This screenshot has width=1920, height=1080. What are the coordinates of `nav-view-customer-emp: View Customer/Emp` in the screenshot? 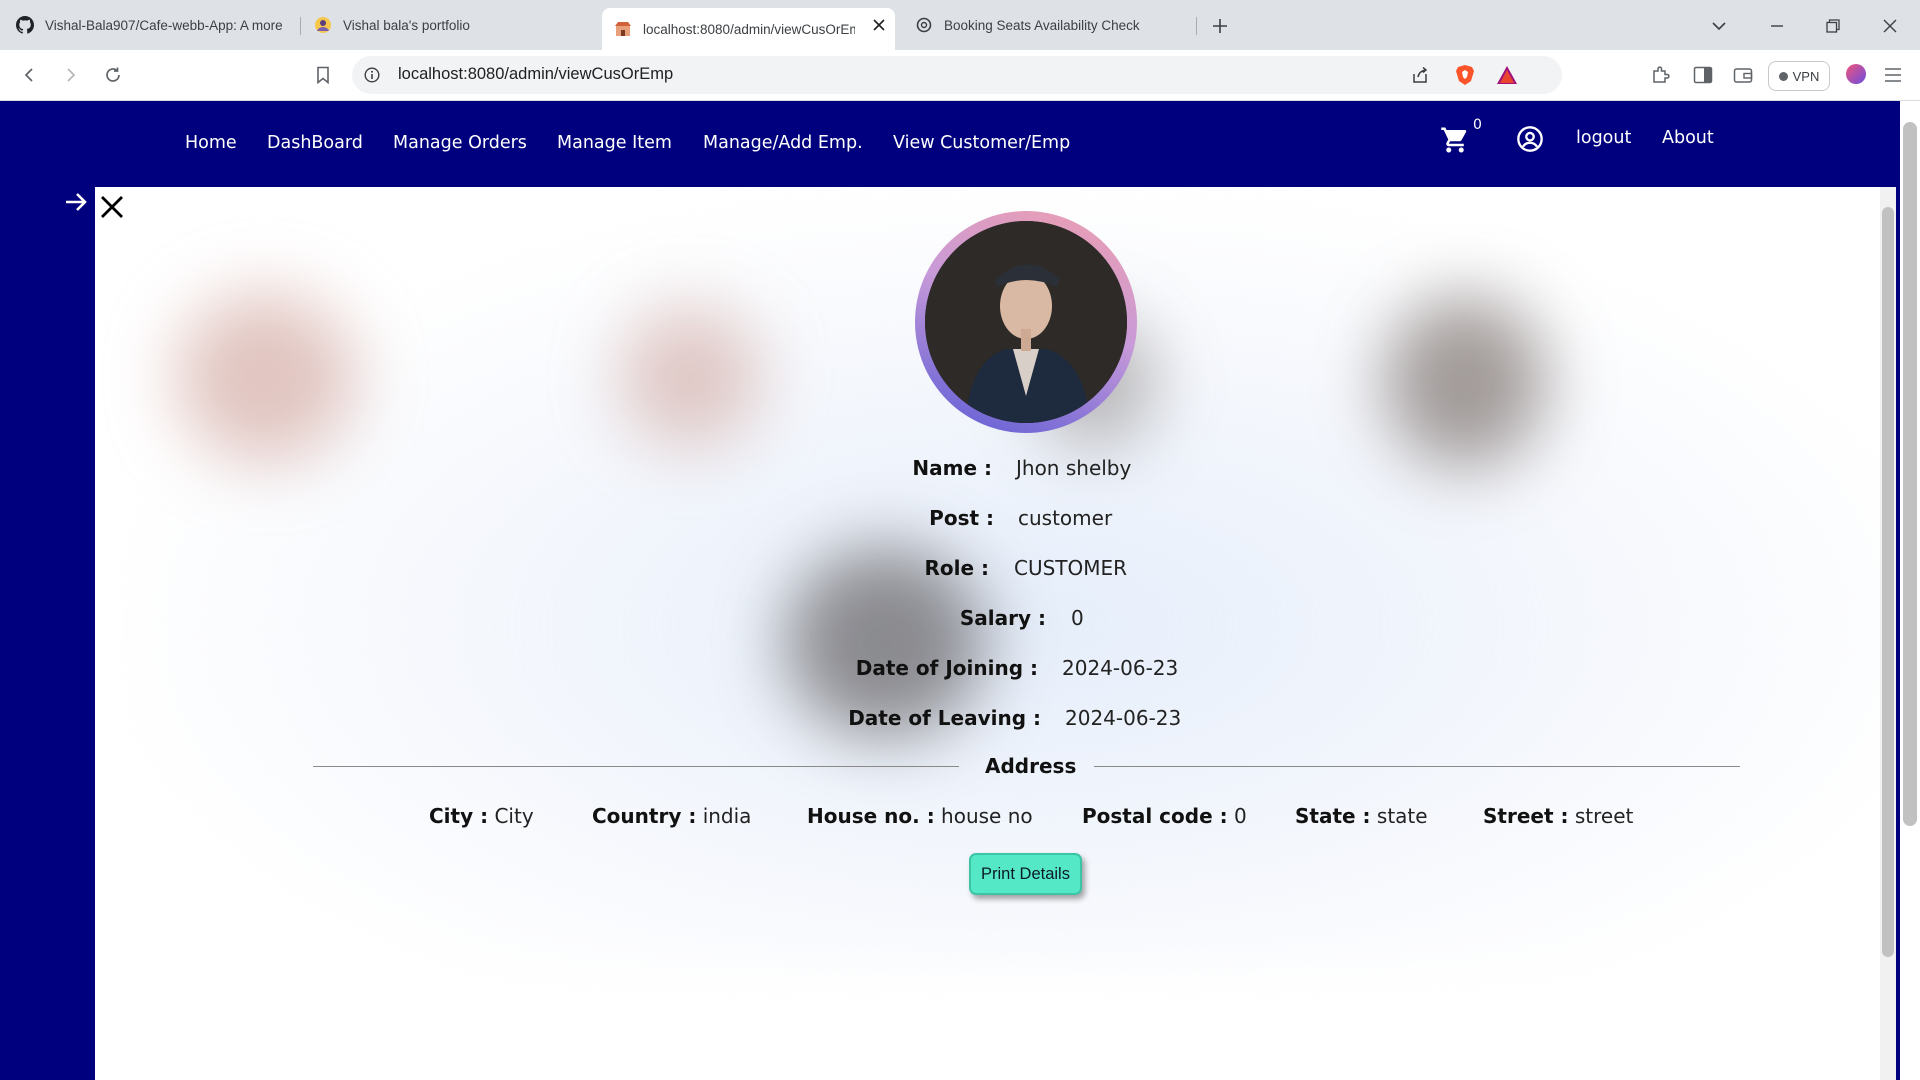 It's located at (981, 143).